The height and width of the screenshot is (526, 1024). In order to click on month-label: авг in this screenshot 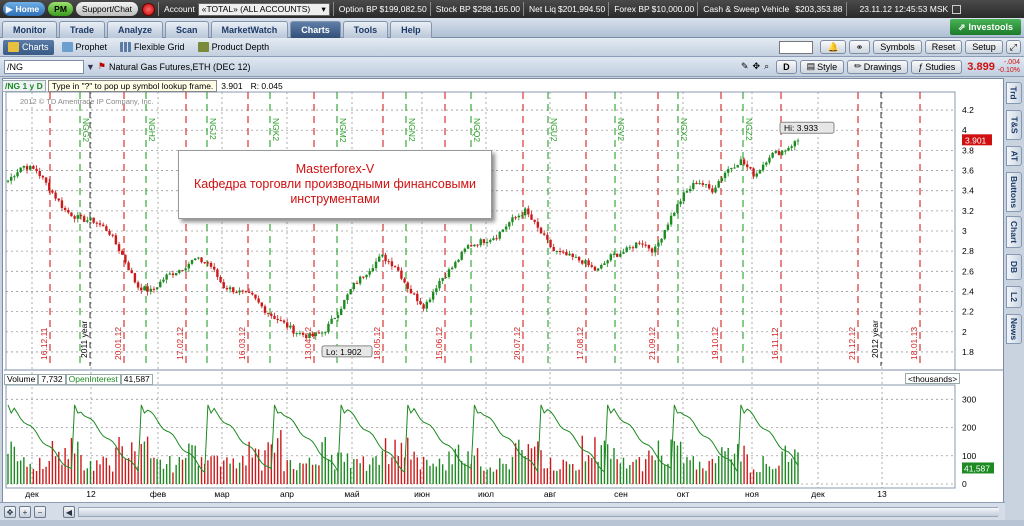, I will do `click(550, 494)`.